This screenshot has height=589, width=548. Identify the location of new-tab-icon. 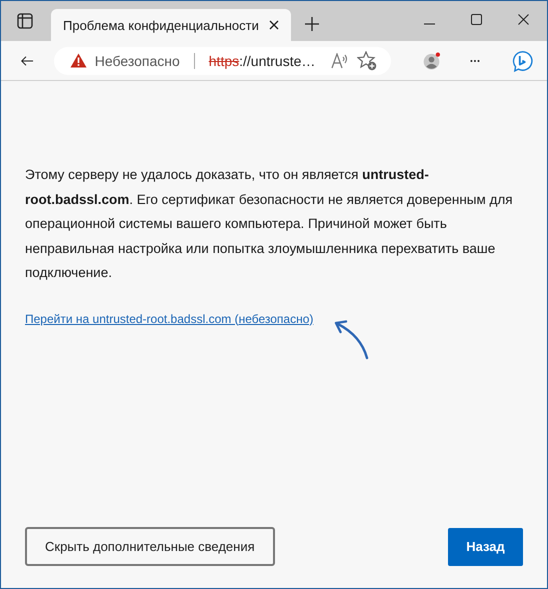
(312, 24).